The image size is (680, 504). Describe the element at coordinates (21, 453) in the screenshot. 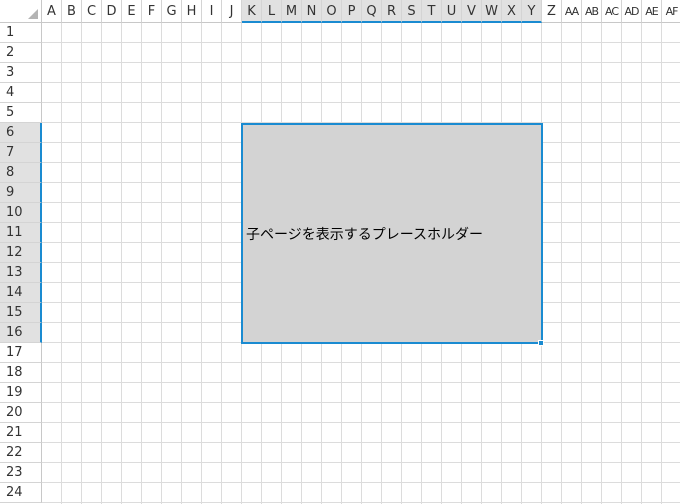

I see `row-header-22: 22` at that location.